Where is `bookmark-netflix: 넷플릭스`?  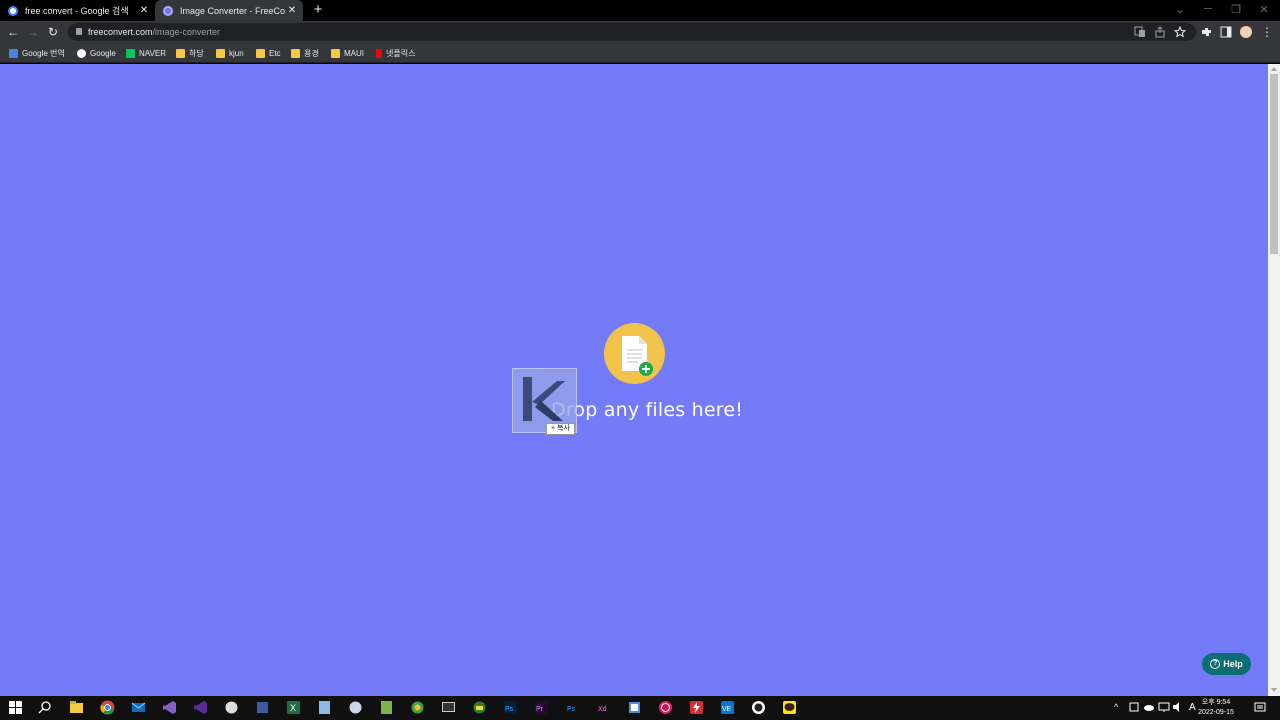
bookmark-netflix: 넷플릭스 is located at coordinates (395, 53).